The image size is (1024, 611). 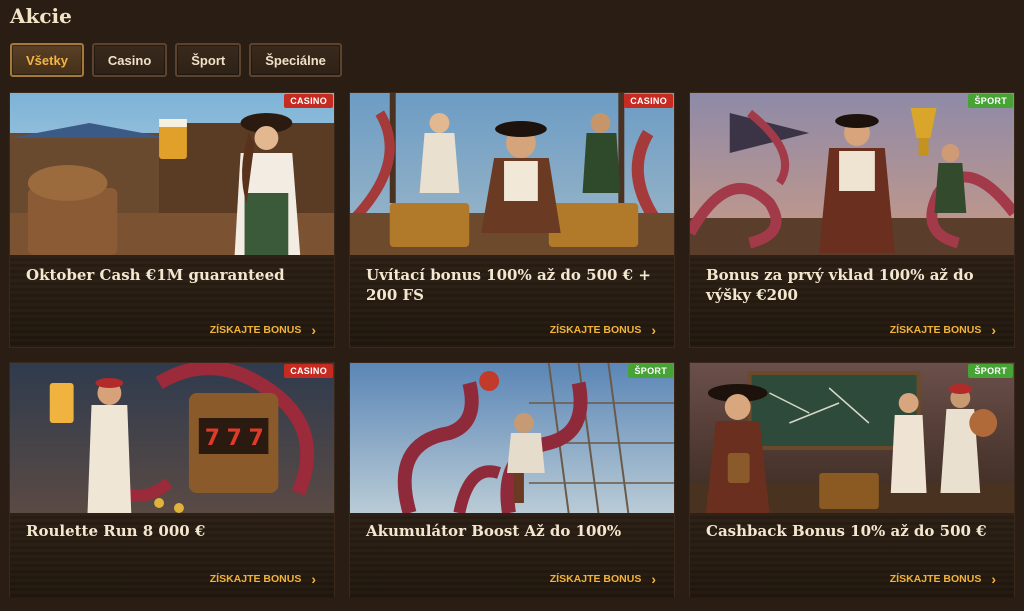 I want to click on card-body: Roulette Run 8 000 € ZÍSKAJTE BONUS ›, so click(x=172, y=555).